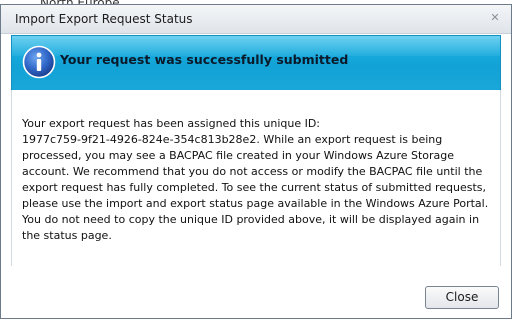 The image size is (514, 321). Describe the element at coordinates (104, 19) in the screenshot. I see `dialog-title: Import Export Request Status` at that location.